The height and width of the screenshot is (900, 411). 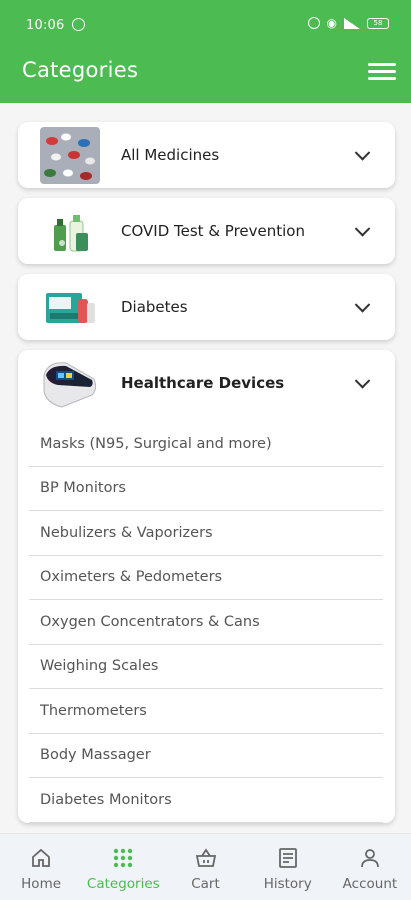 I want to click on subcategory-item: Masks (N95, Surgical and more), so click(x=206, y=444).